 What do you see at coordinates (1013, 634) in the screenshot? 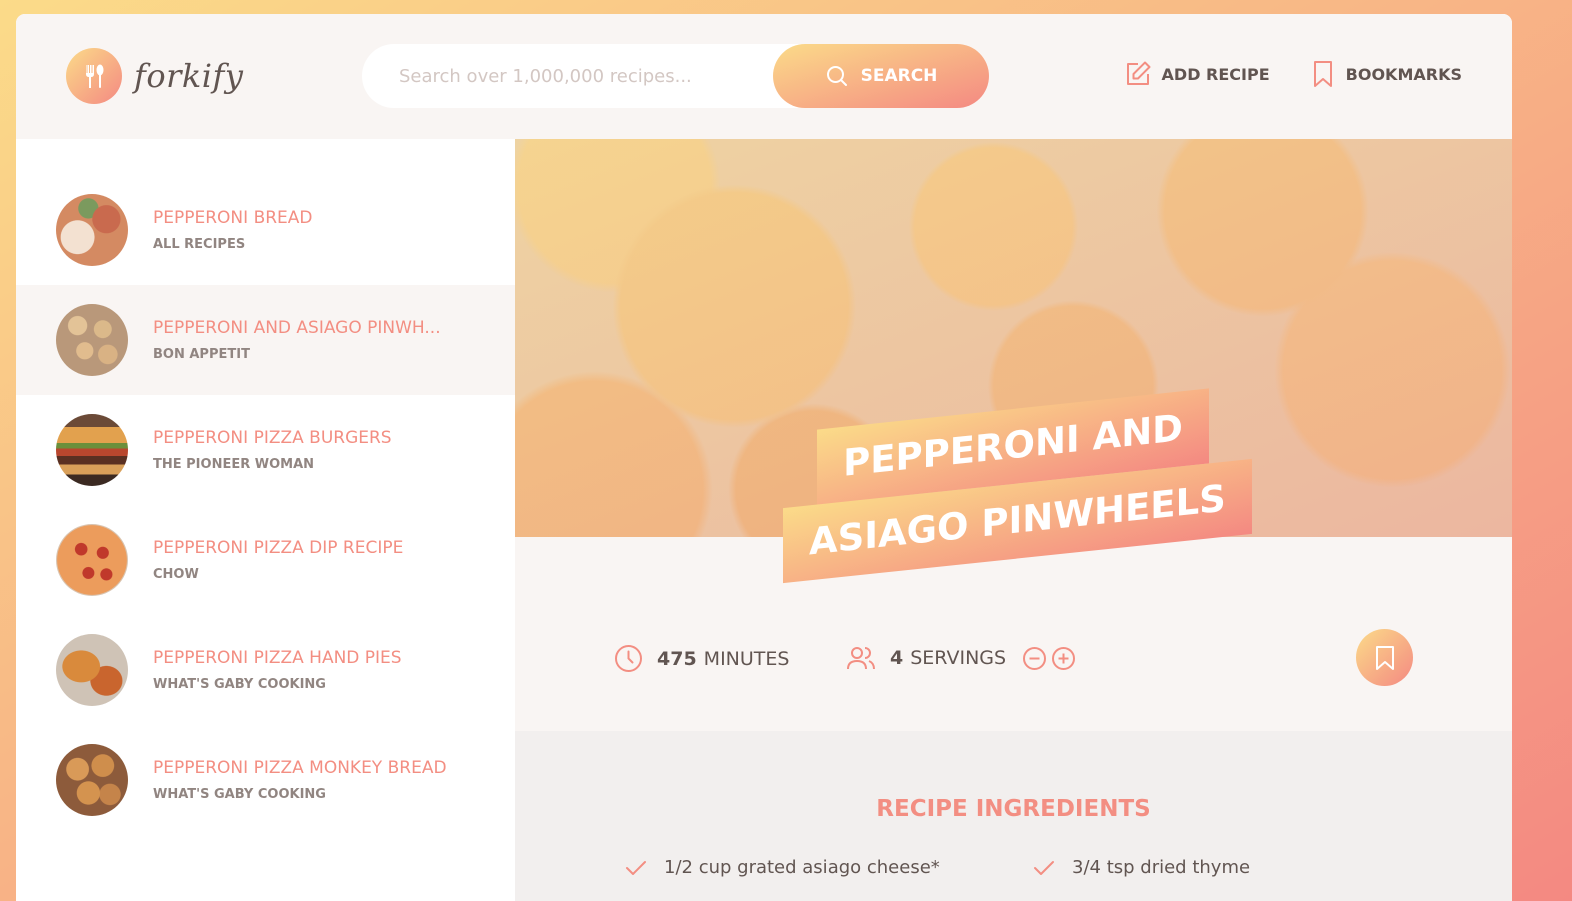
I see `recipe-details: 475 MINUTES 4 SERVINGS` at bounding box center [1013, 634].